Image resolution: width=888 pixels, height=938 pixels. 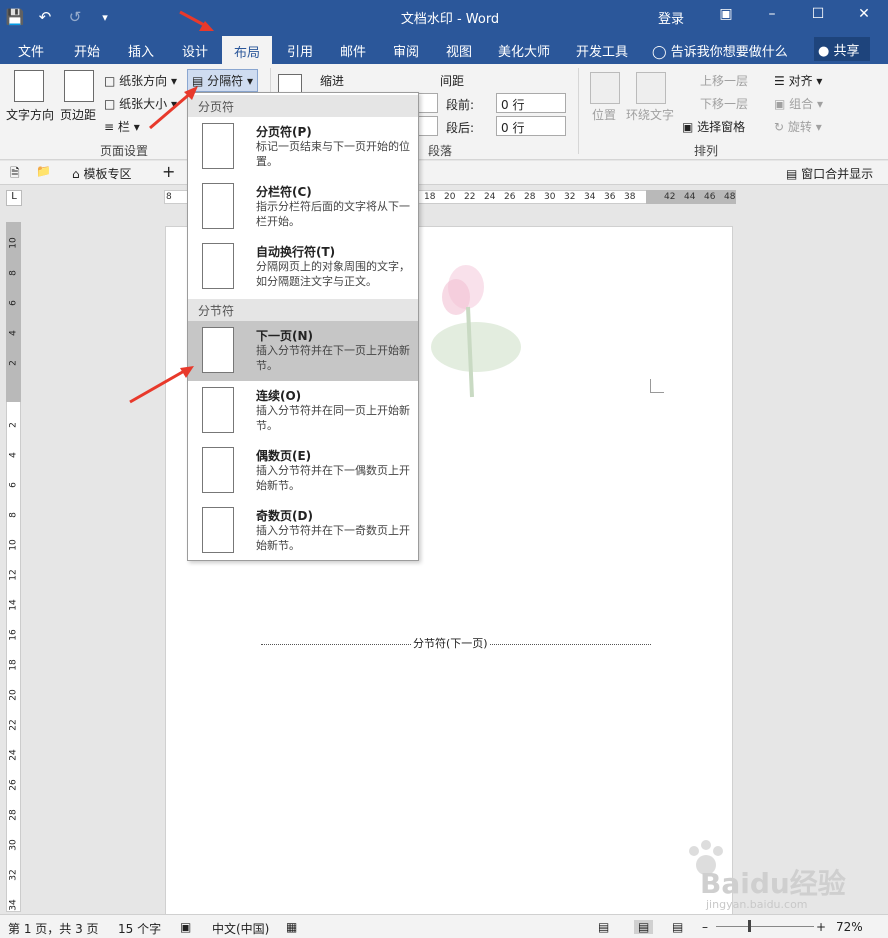 I want to click on selection-pane-button: ▣ 选择窗格, so click(x=713, y=126).